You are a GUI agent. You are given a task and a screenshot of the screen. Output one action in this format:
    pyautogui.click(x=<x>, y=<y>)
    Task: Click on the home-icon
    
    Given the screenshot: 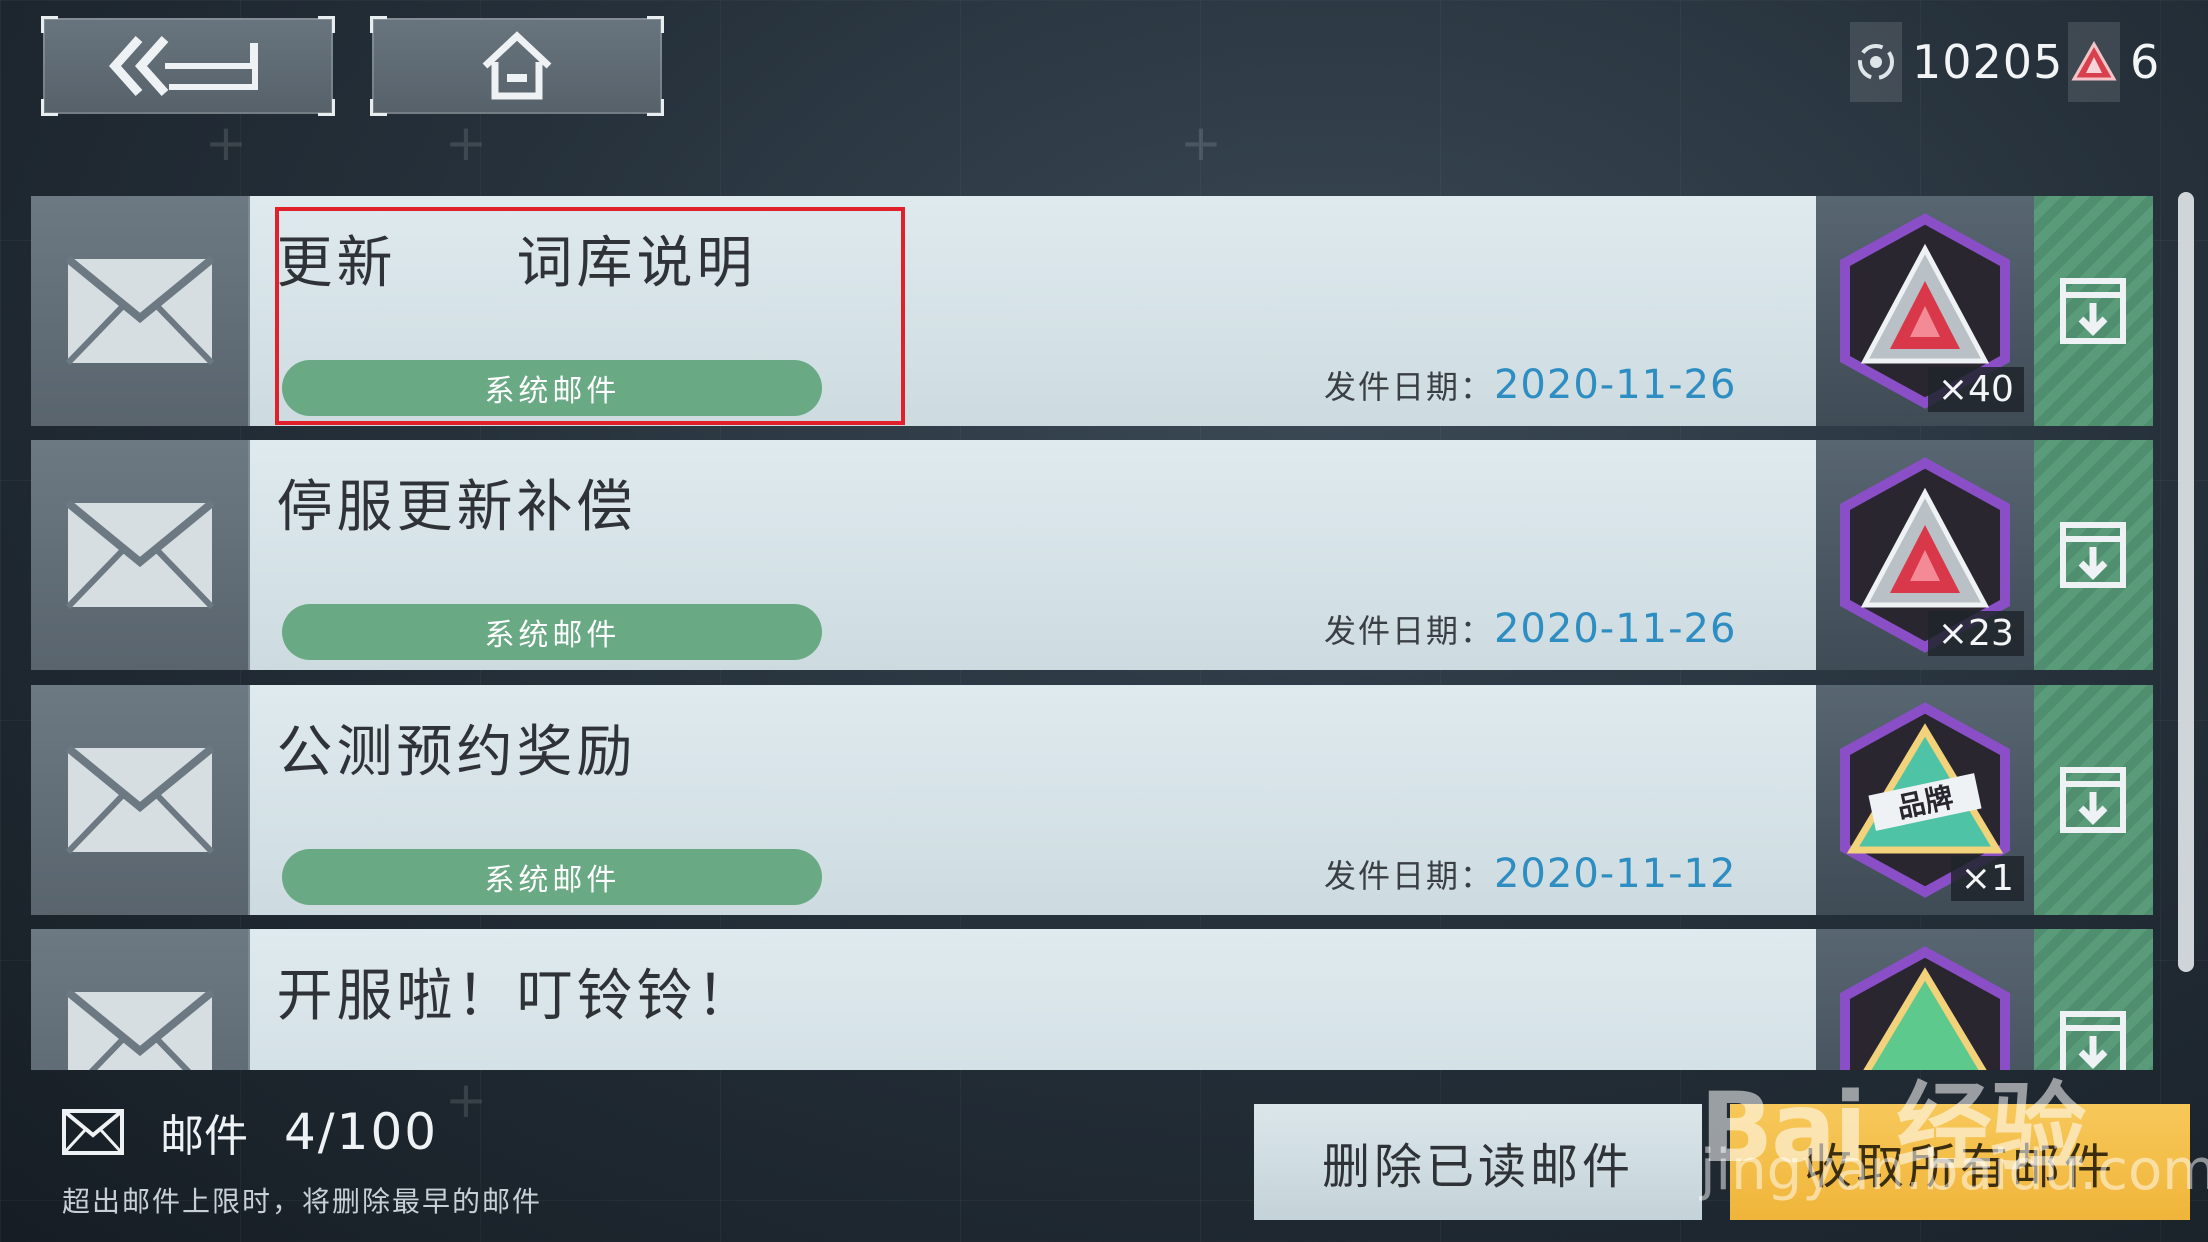 What is the action you would take?
    pyautogui.click(x=517, y=65)
    